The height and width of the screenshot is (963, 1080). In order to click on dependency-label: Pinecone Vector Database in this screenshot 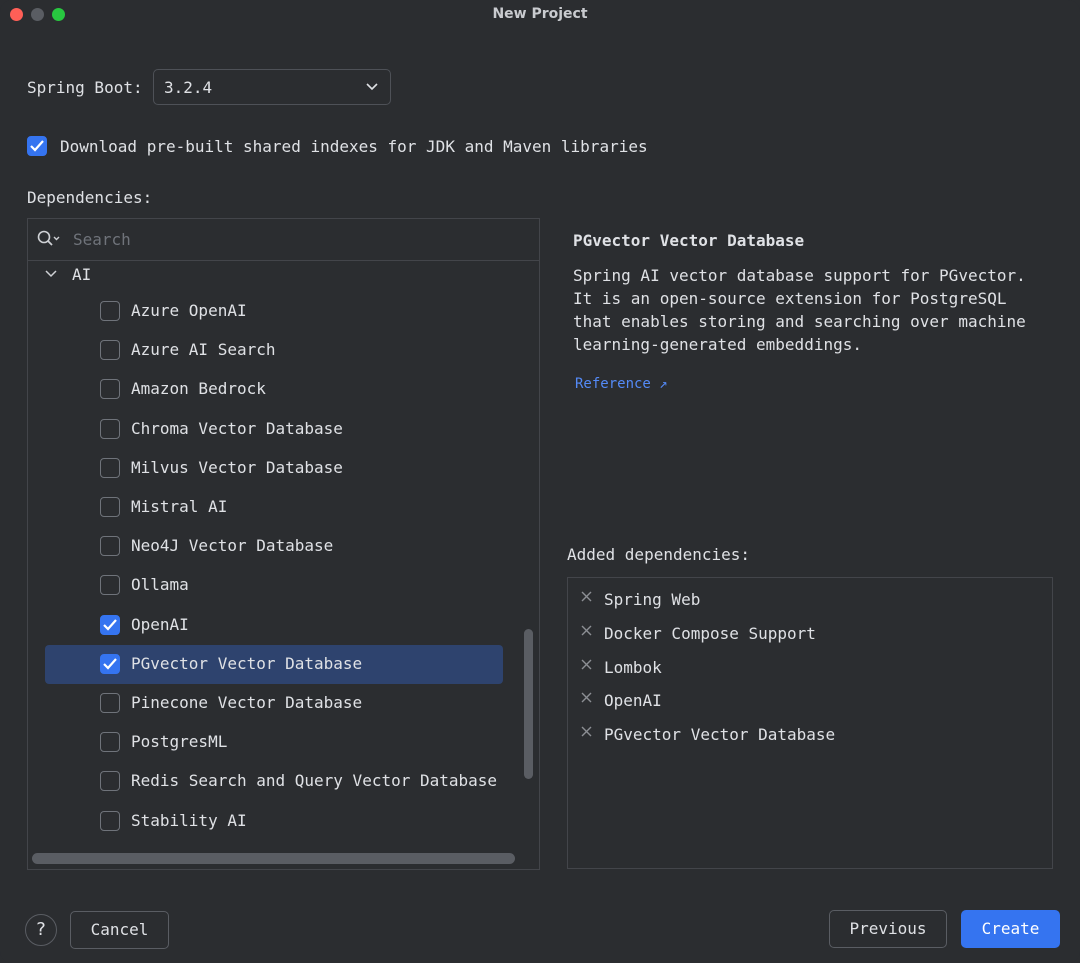, I will do `click(247, 702)`.